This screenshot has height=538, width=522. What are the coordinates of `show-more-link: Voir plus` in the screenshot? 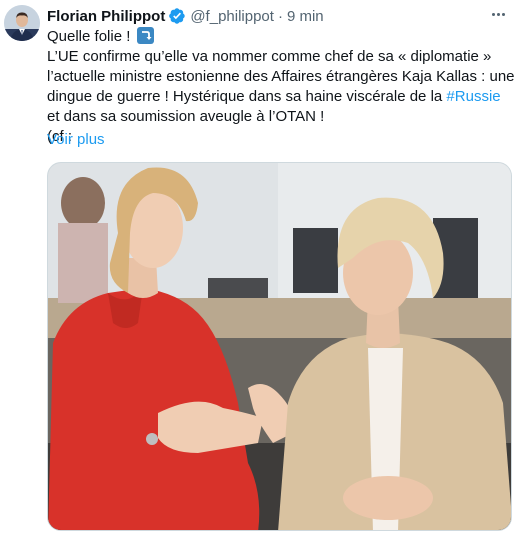 It's located at (76, 139).